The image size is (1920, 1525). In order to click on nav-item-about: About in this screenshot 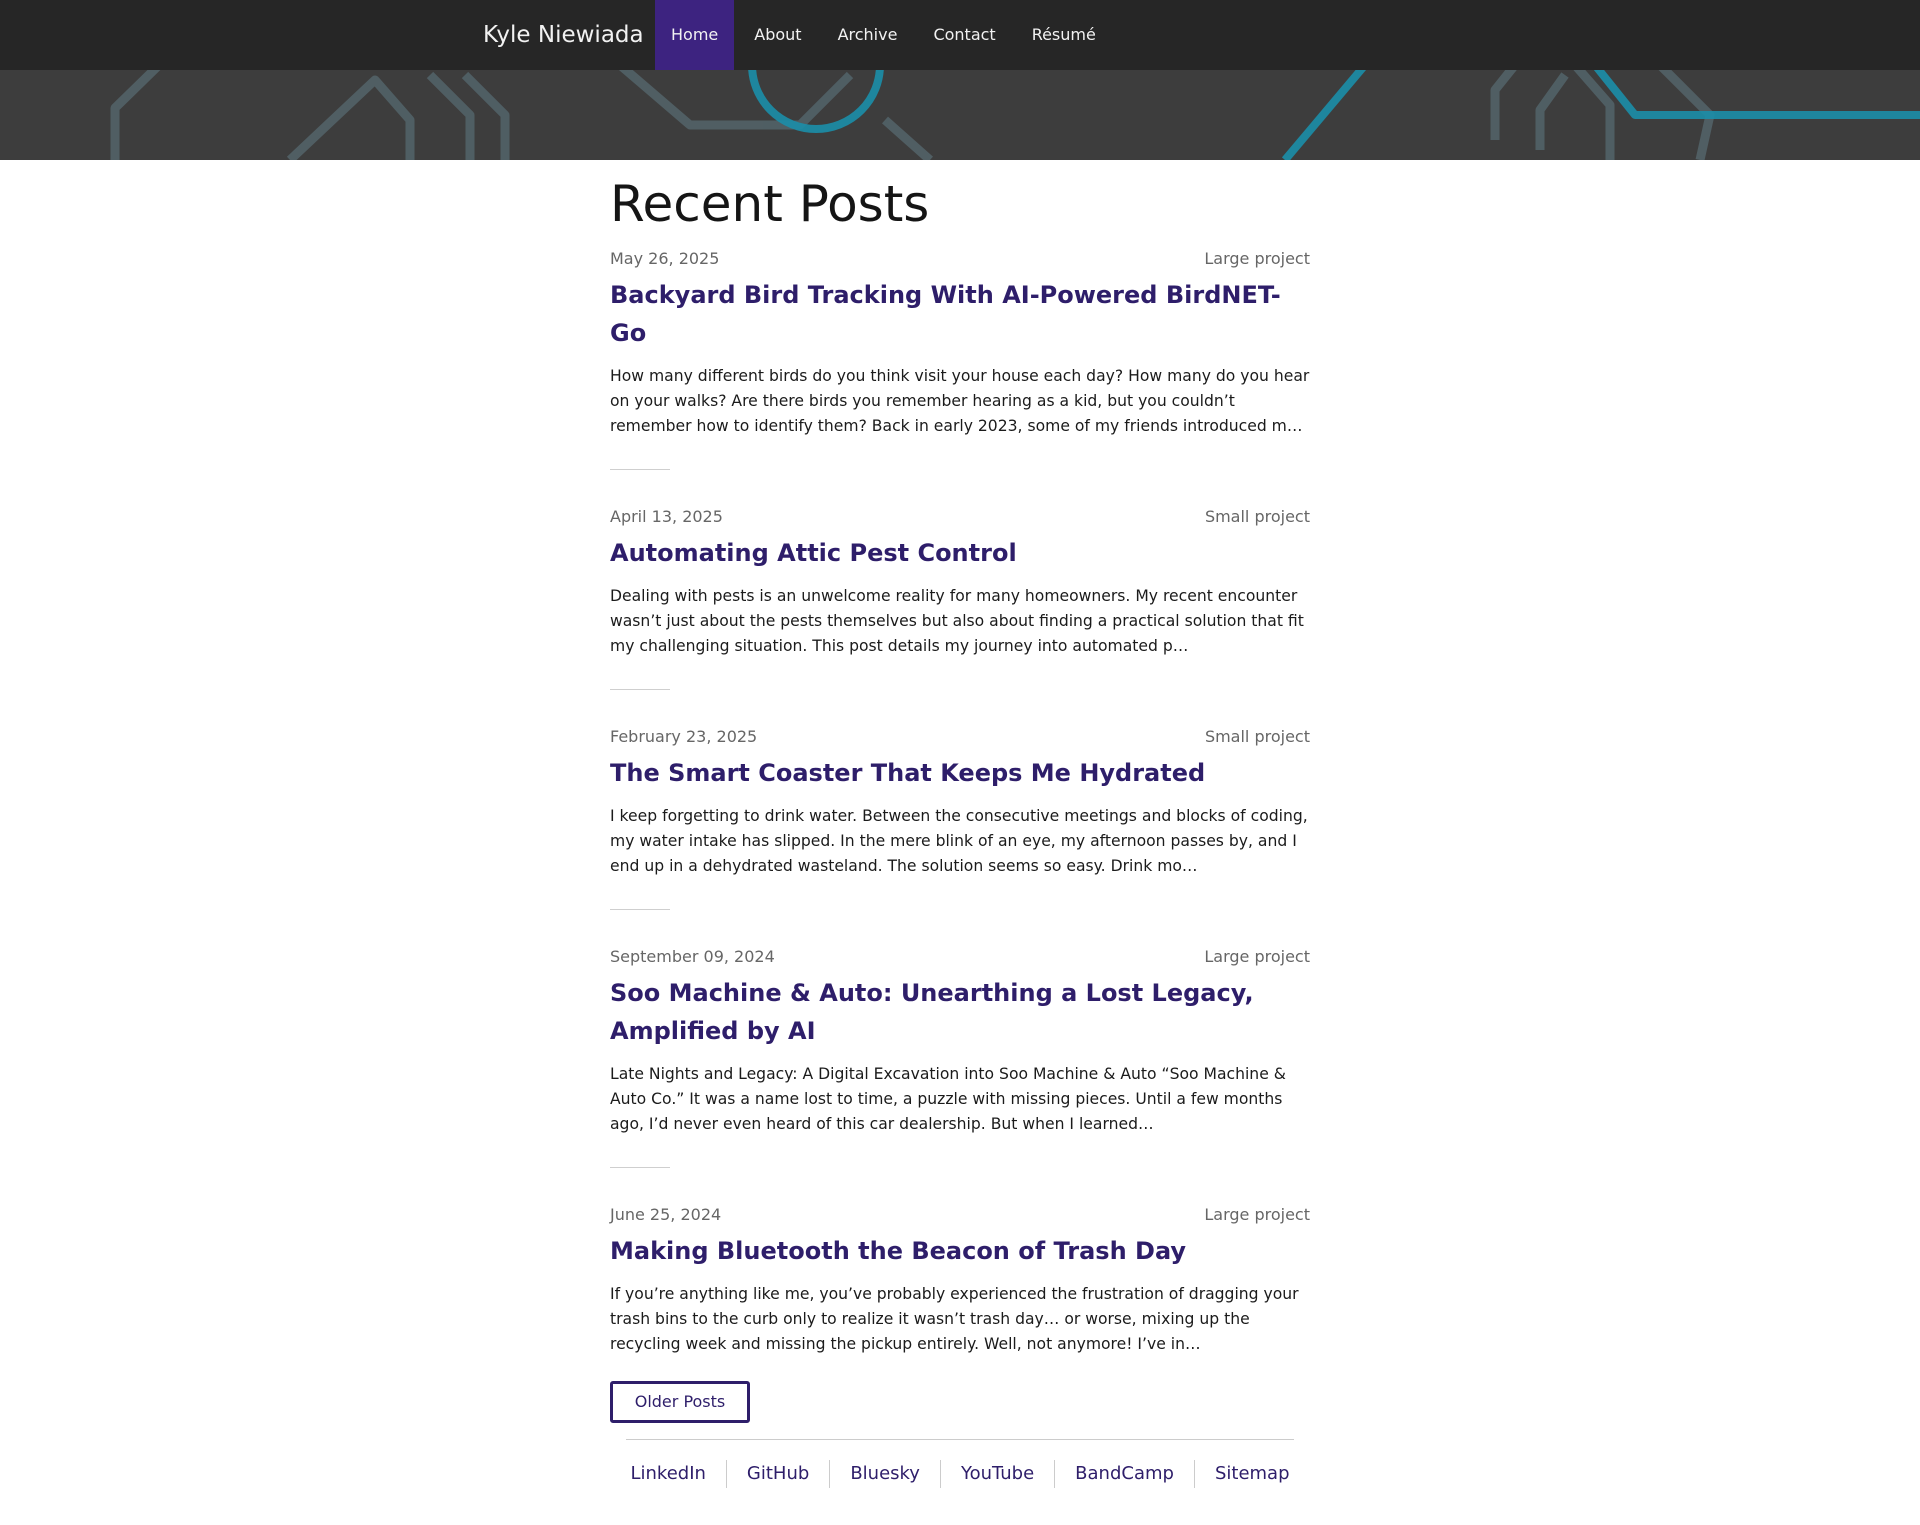, I will do `click(777, 35)`.